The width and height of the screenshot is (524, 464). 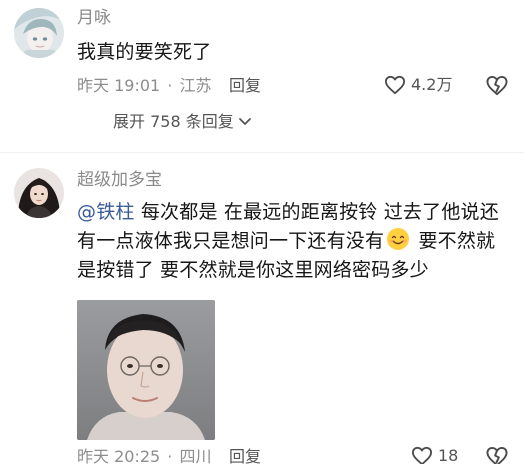 I want to click on comment-divider, so click(x=262, y=152).